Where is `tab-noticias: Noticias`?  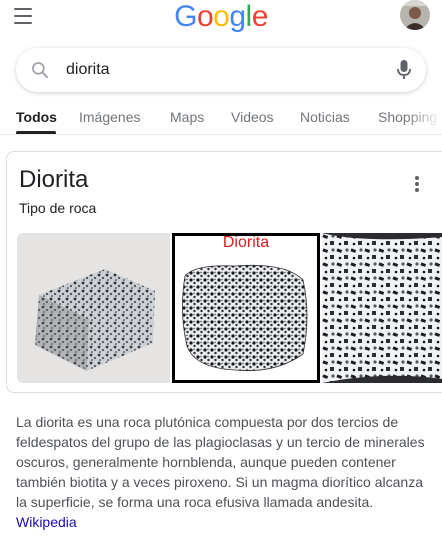 tab-noticias: Noticias is located at coordinates (325, 117).